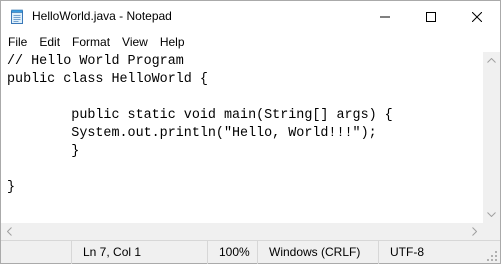  I want to click on chevron-up-icon, so click(491, 60).